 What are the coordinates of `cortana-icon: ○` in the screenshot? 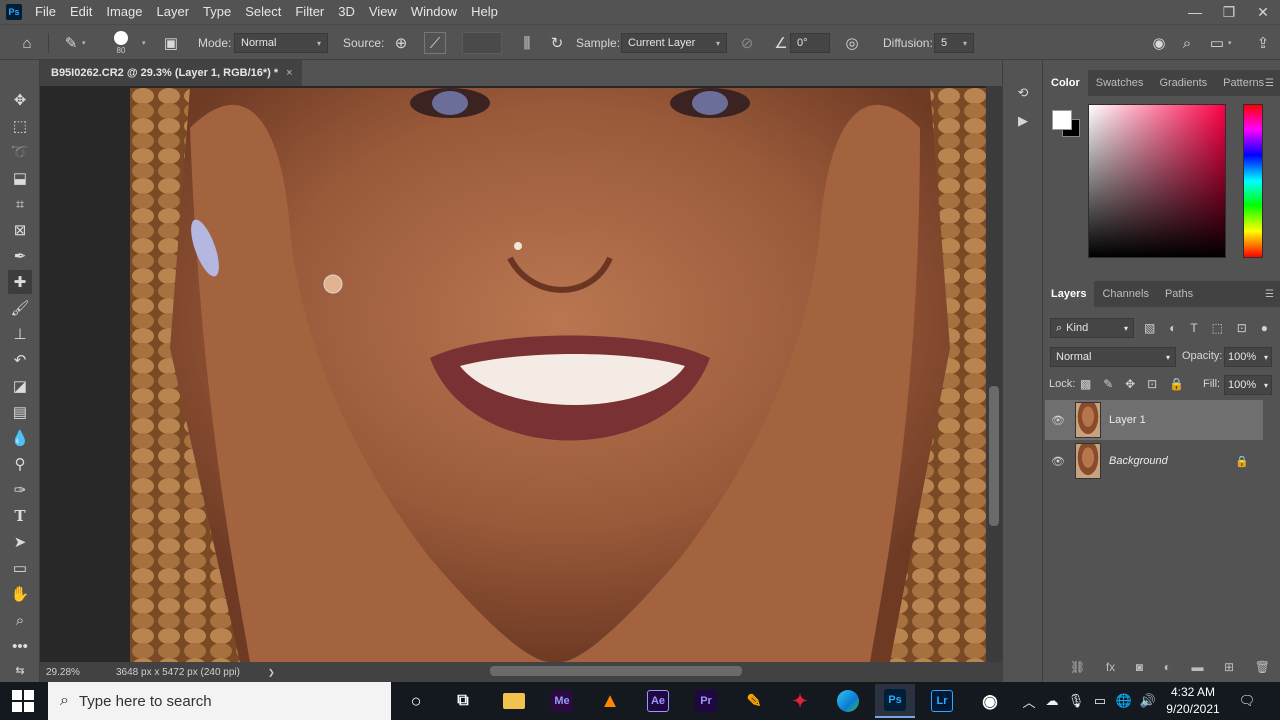 It's located at (416, 701).